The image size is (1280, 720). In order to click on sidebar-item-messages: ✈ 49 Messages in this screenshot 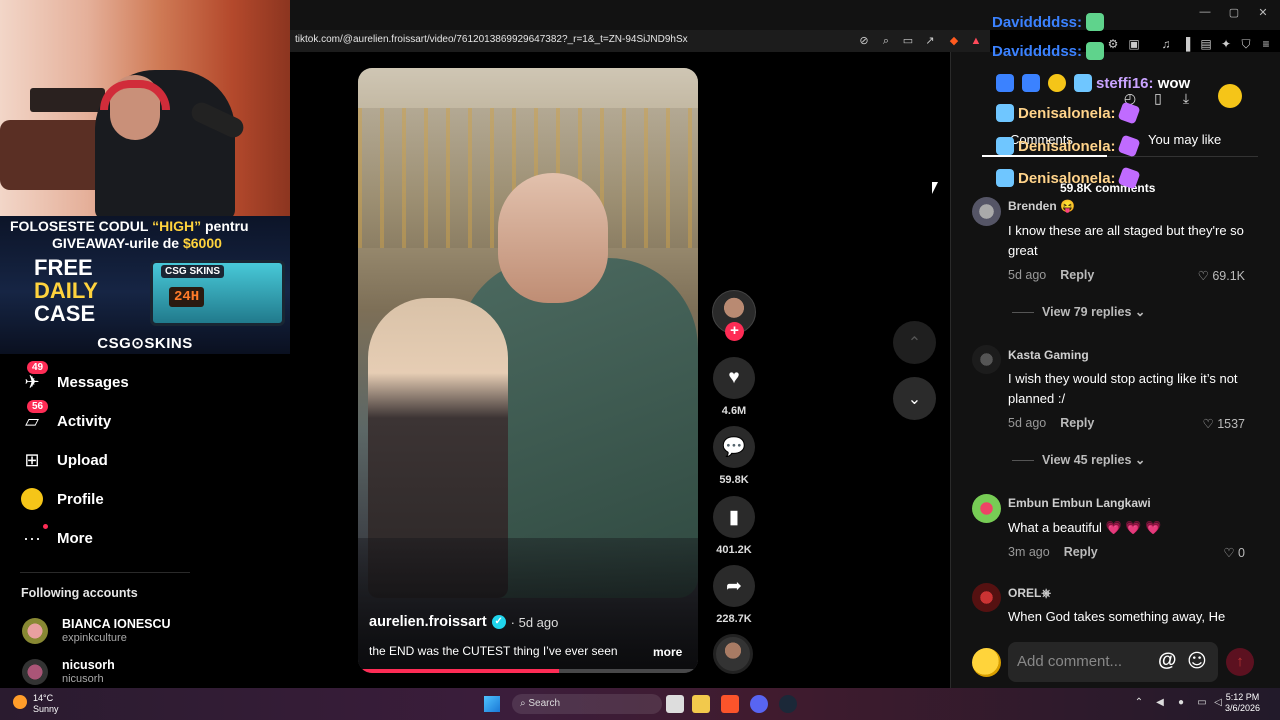, I will do `click(74, 379)`.